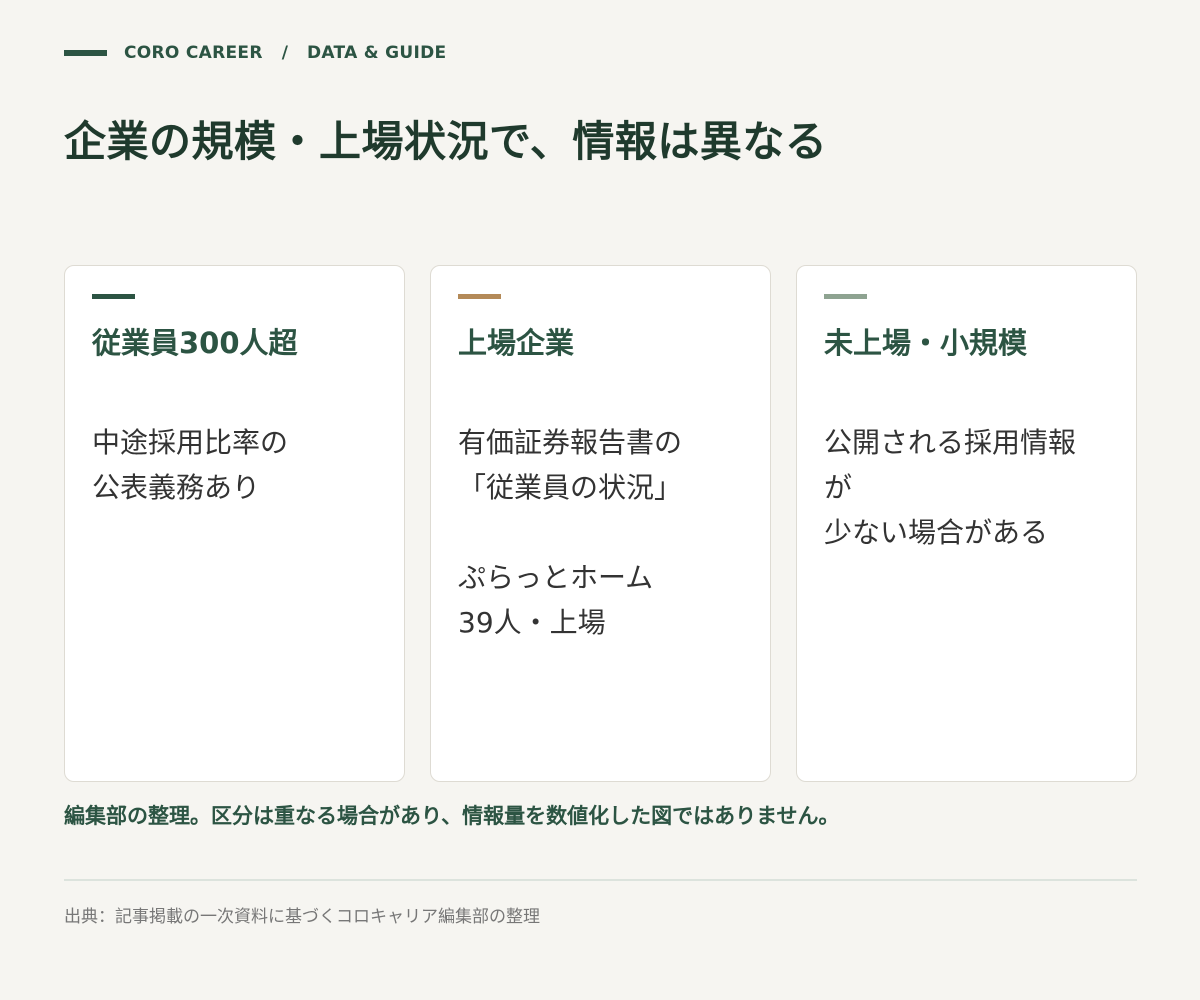 The height and width of the screenshot is (1000, 1200). I want to click on footer-divider, so click(600, 880).